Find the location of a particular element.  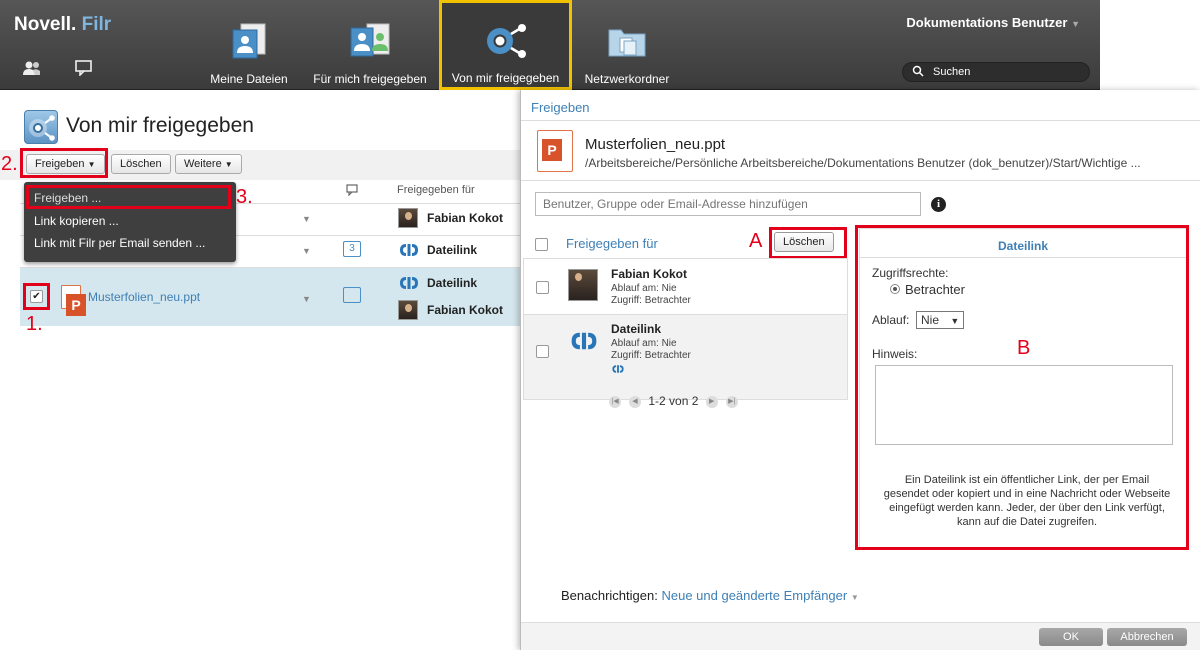

info-icon: i is located at coordinates (938, 204).